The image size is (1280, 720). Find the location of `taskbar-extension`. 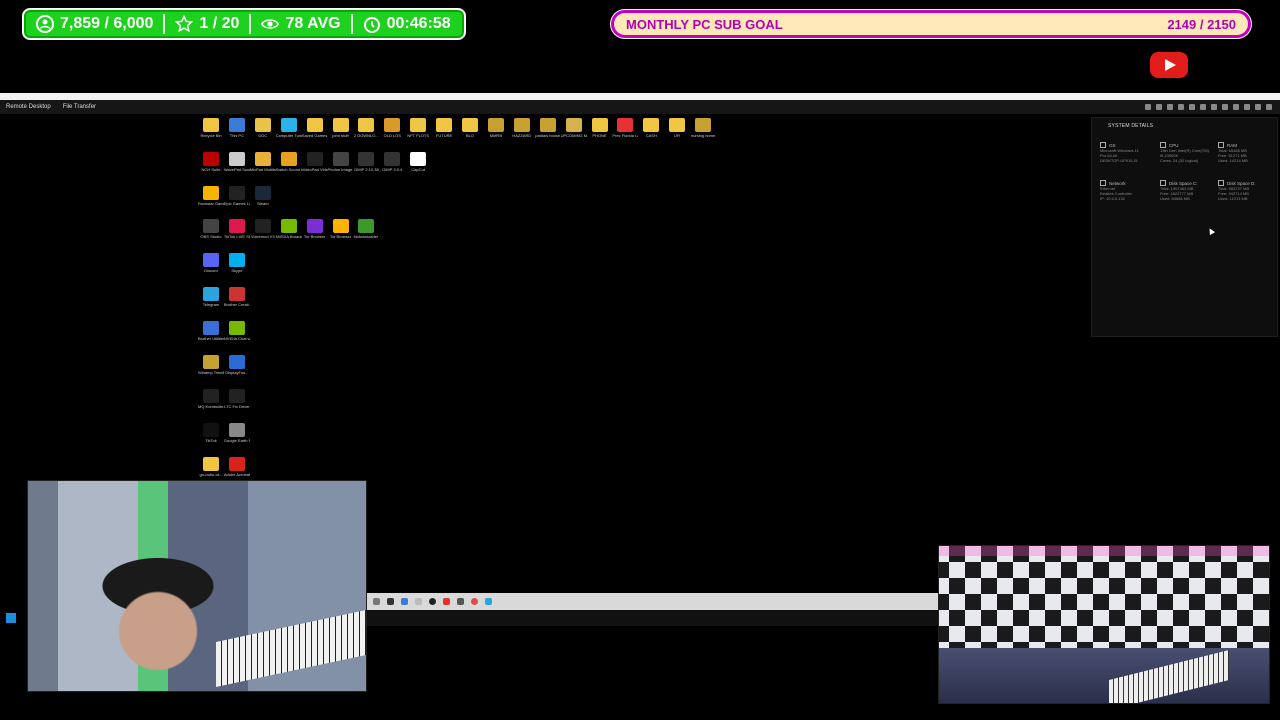

taskbar-extension is located at coordinates (651, 618).